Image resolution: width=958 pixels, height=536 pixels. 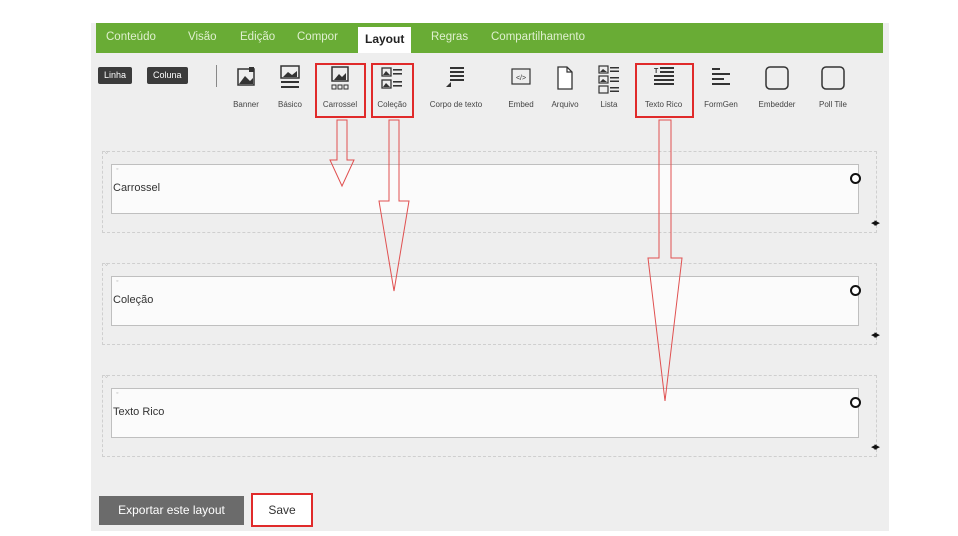 What do you see at coordinates (486, 301) in the screenshot?
I see `layout-cell: ◦ Coleção` at bounding box center [486, 301].